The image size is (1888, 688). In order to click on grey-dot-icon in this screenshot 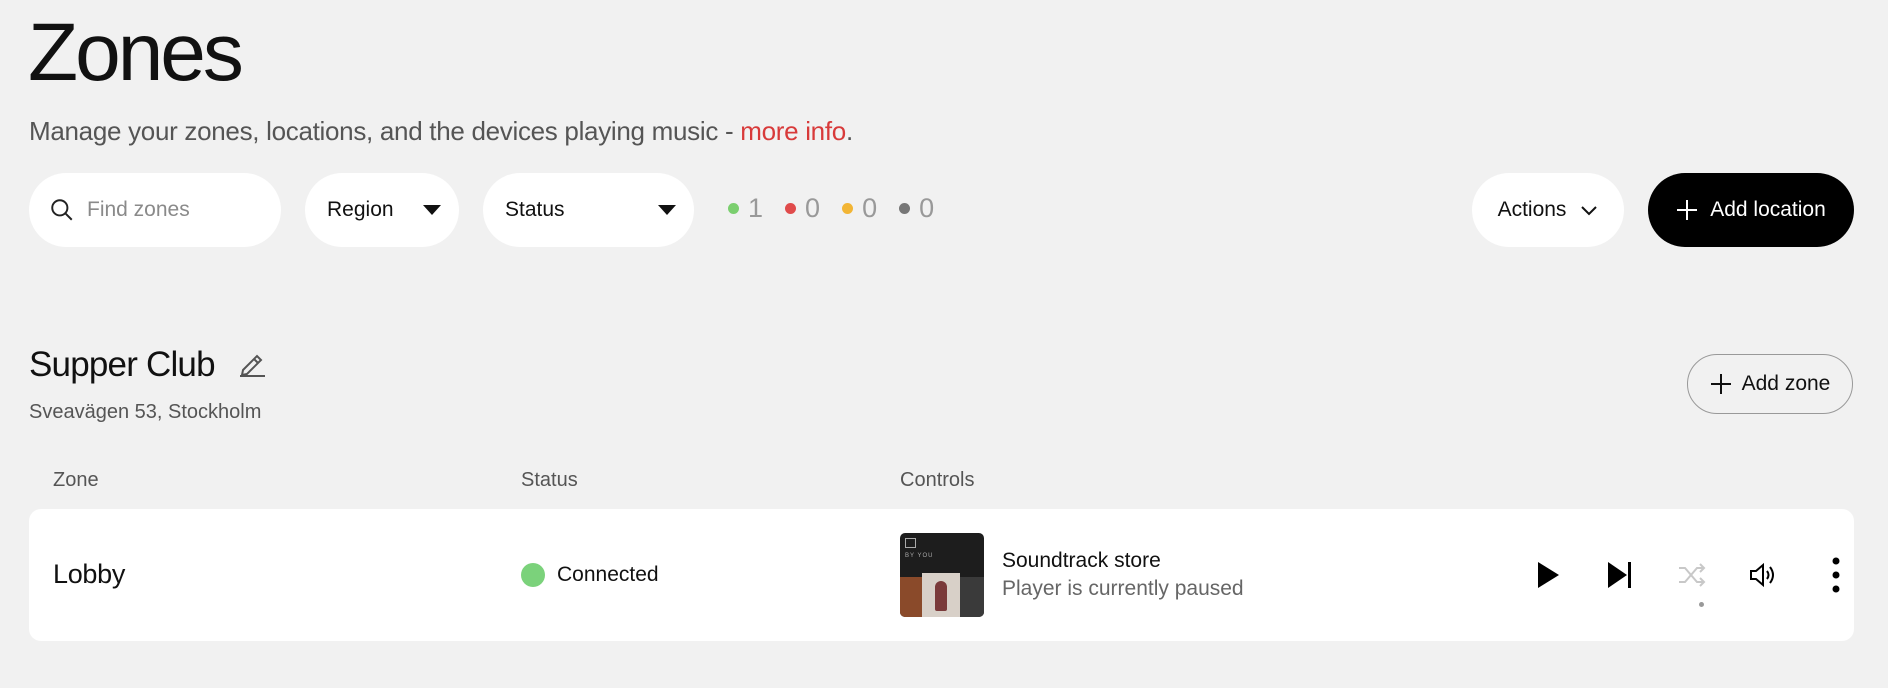, I will do `click(905, 208)`.